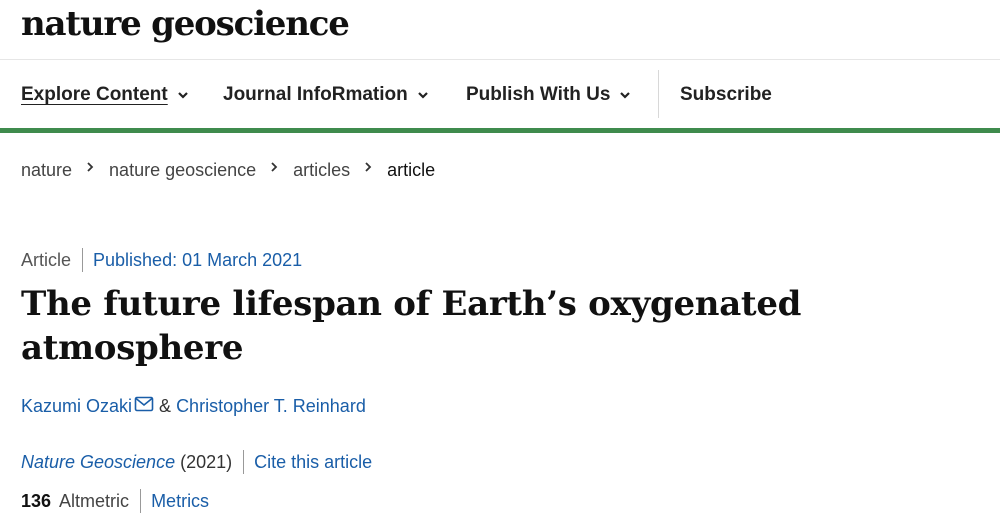 The image size is (1000, 530). I want to click on author-conjunction: &, so click(165, 406).